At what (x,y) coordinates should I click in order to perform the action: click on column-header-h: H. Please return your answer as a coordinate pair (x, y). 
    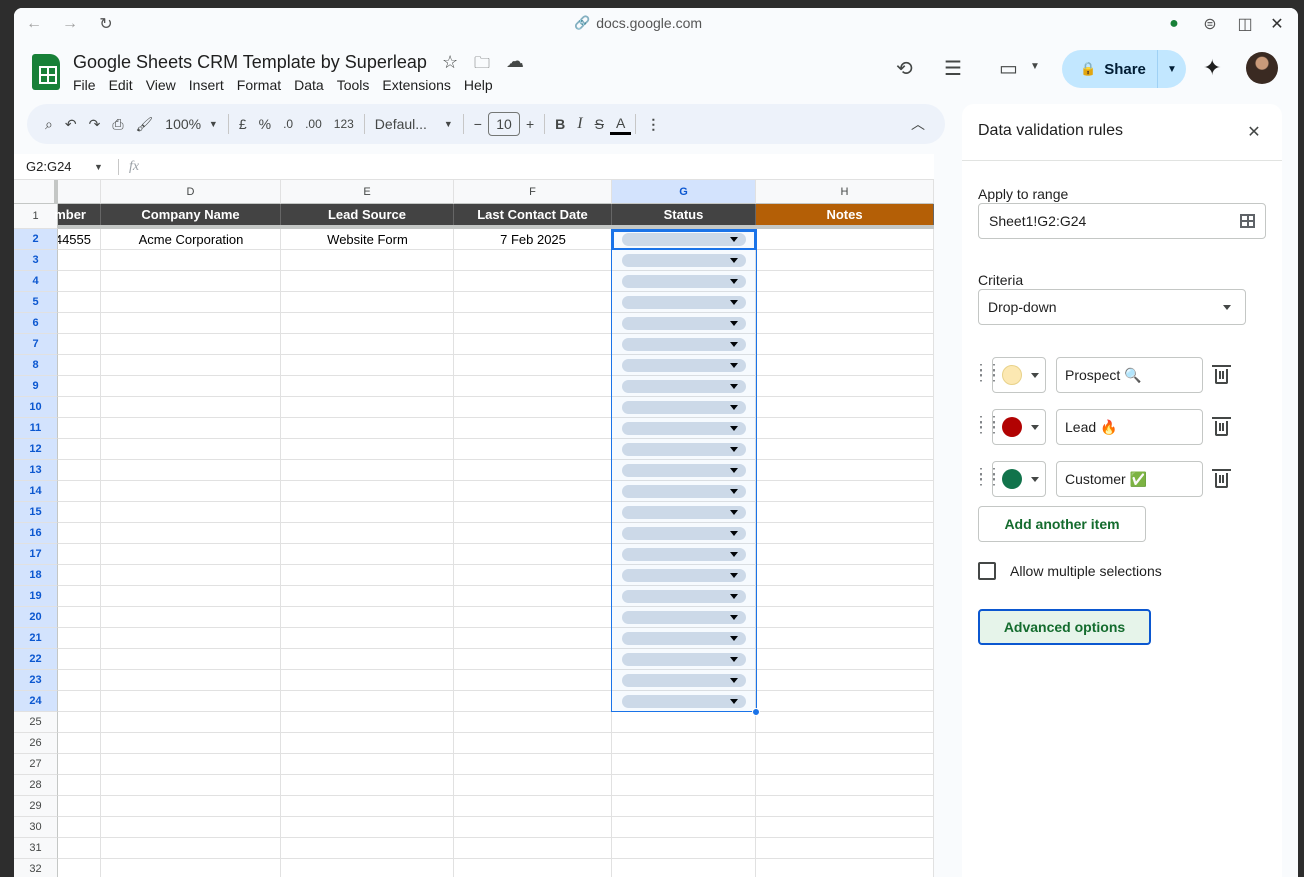
    Looking at the image, I should click on (845, 192).